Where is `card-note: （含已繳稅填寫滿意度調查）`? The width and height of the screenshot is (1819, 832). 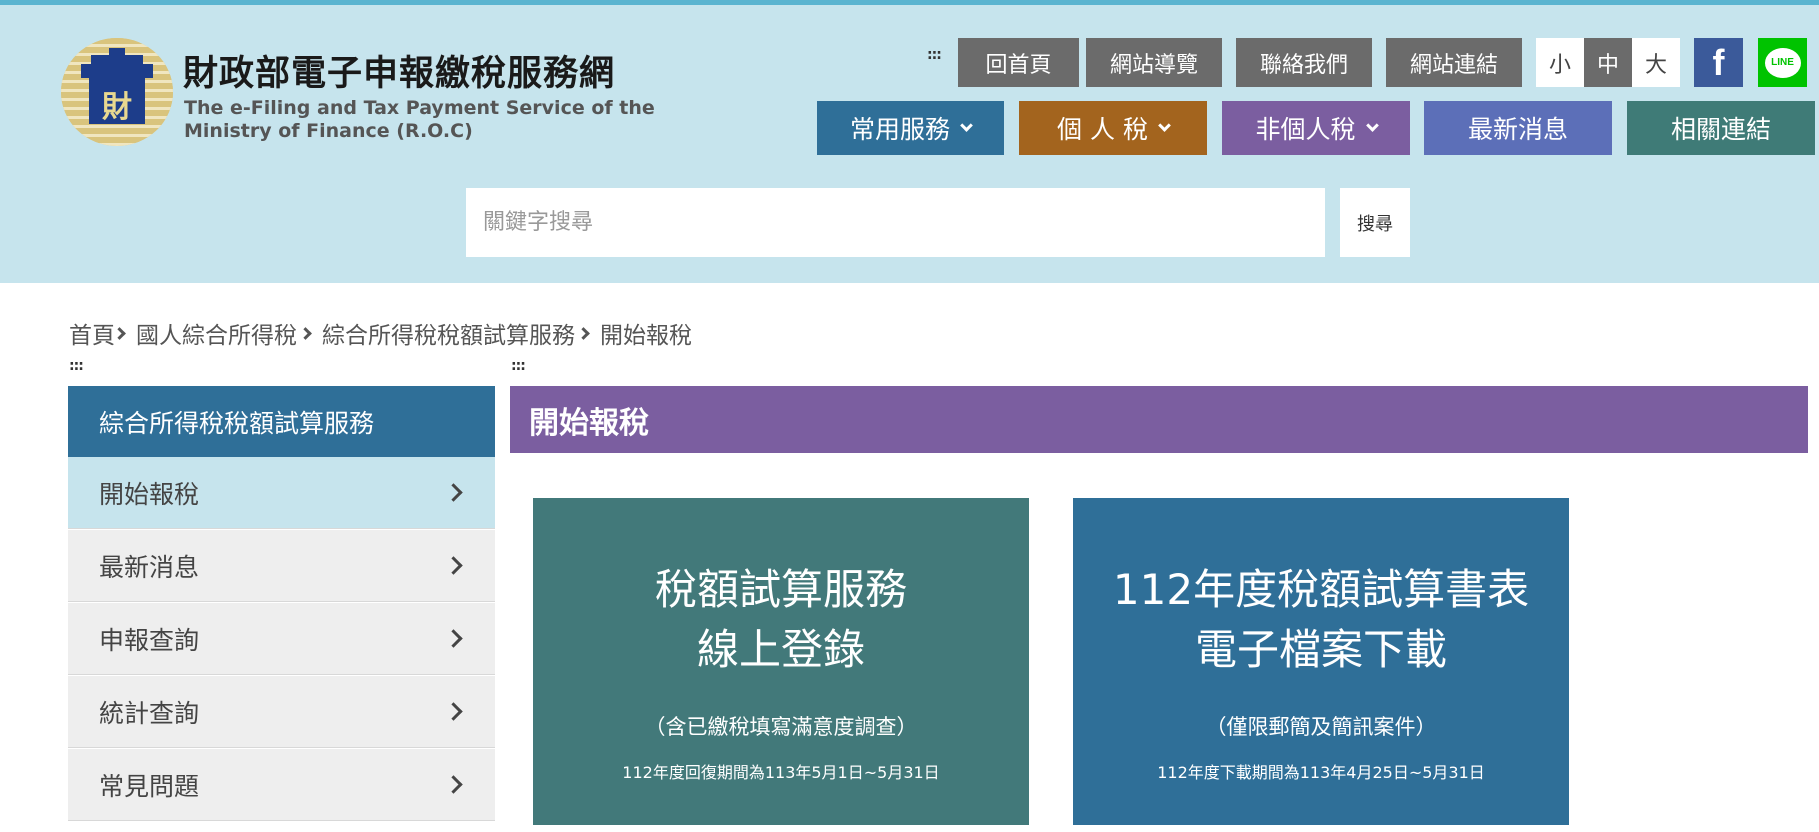
card-note: （含已繳稅填寫滿意度調查） is located at coordinates (781, 727).